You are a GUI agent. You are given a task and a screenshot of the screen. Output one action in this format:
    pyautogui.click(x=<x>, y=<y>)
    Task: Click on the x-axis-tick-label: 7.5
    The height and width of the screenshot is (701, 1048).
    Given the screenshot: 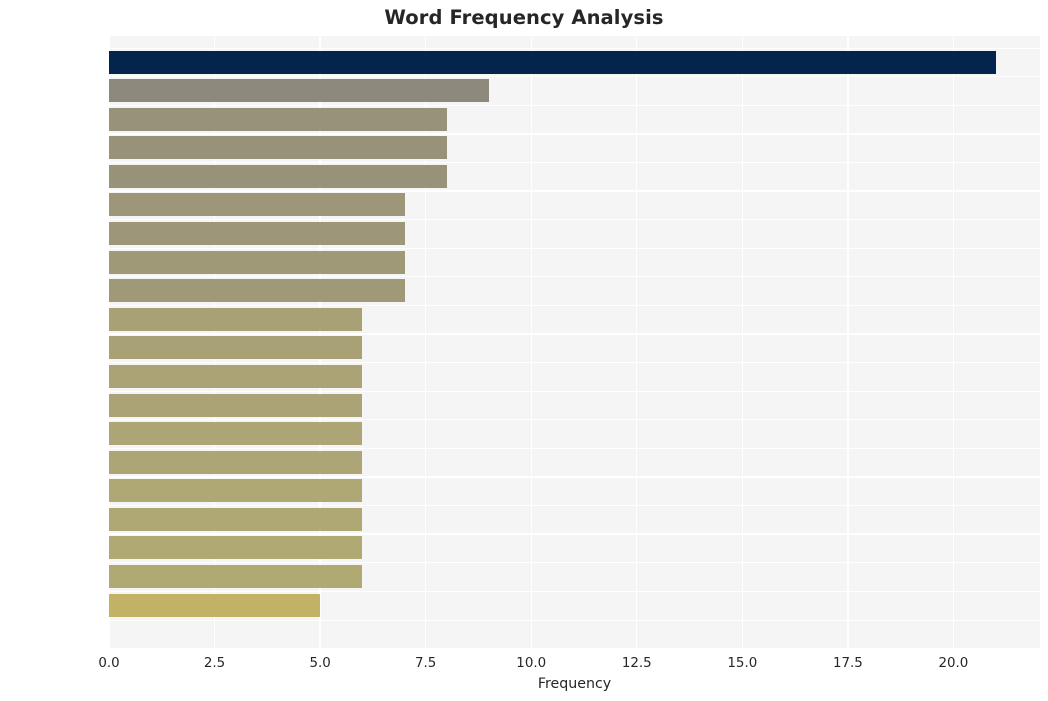 What is the action you would take?
    pyautogui.click(x=426, y=663)
    